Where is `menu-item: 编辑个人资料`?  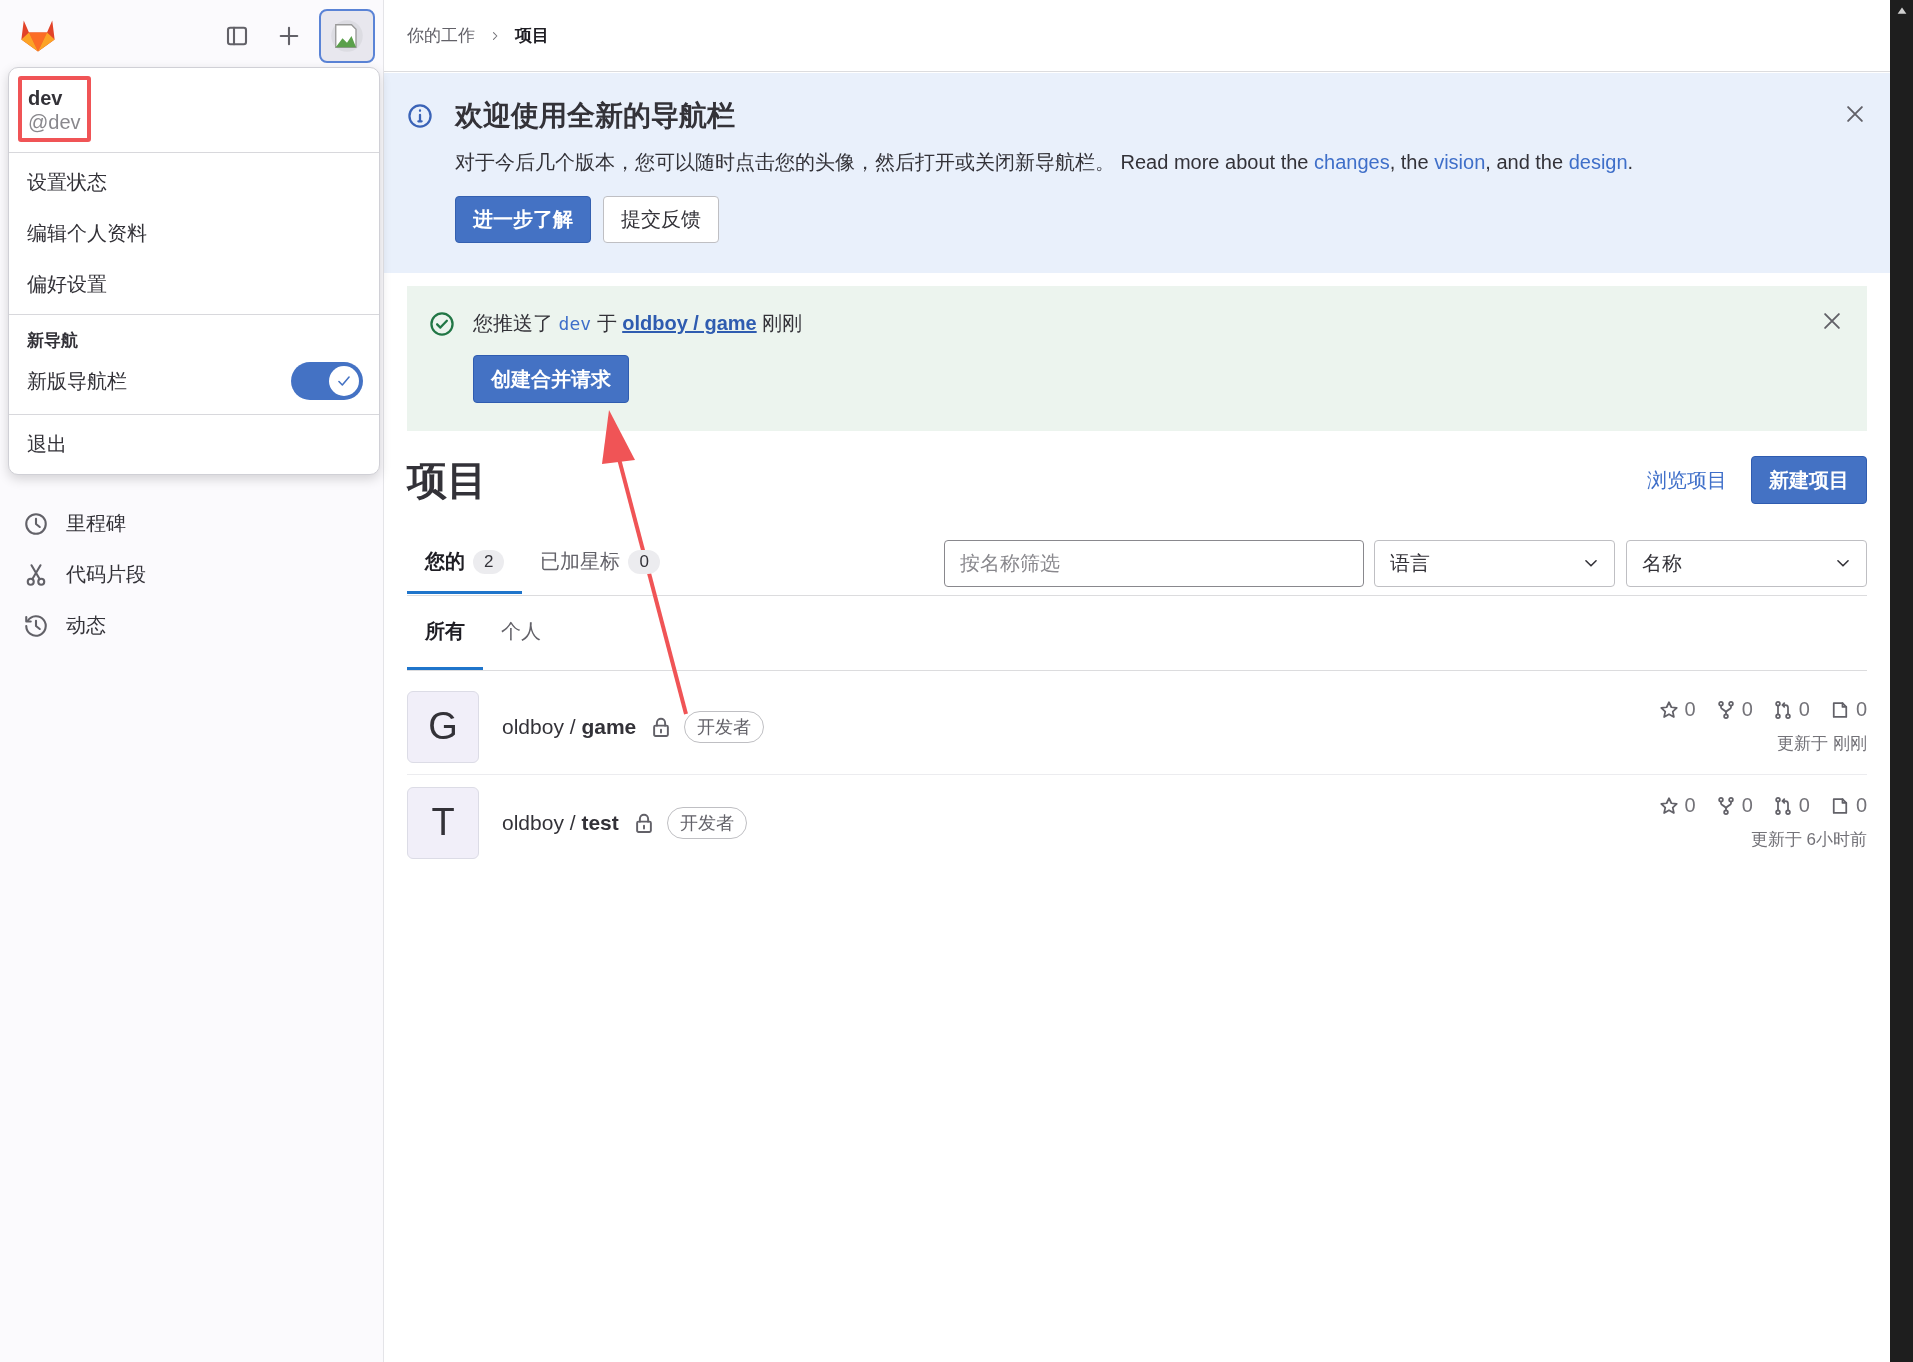
menu-item: 编辑个人资料 is located at coordinates (194, 233).